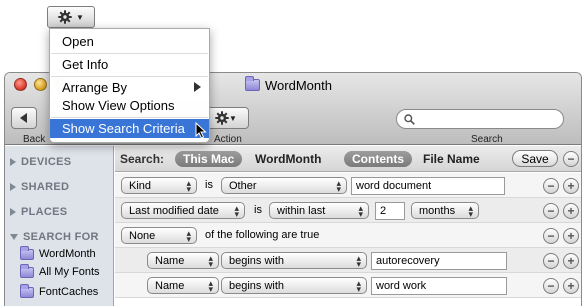 The image size is (586, 306). I want to click on scope-contents-button: Contents, so click(378, 159).